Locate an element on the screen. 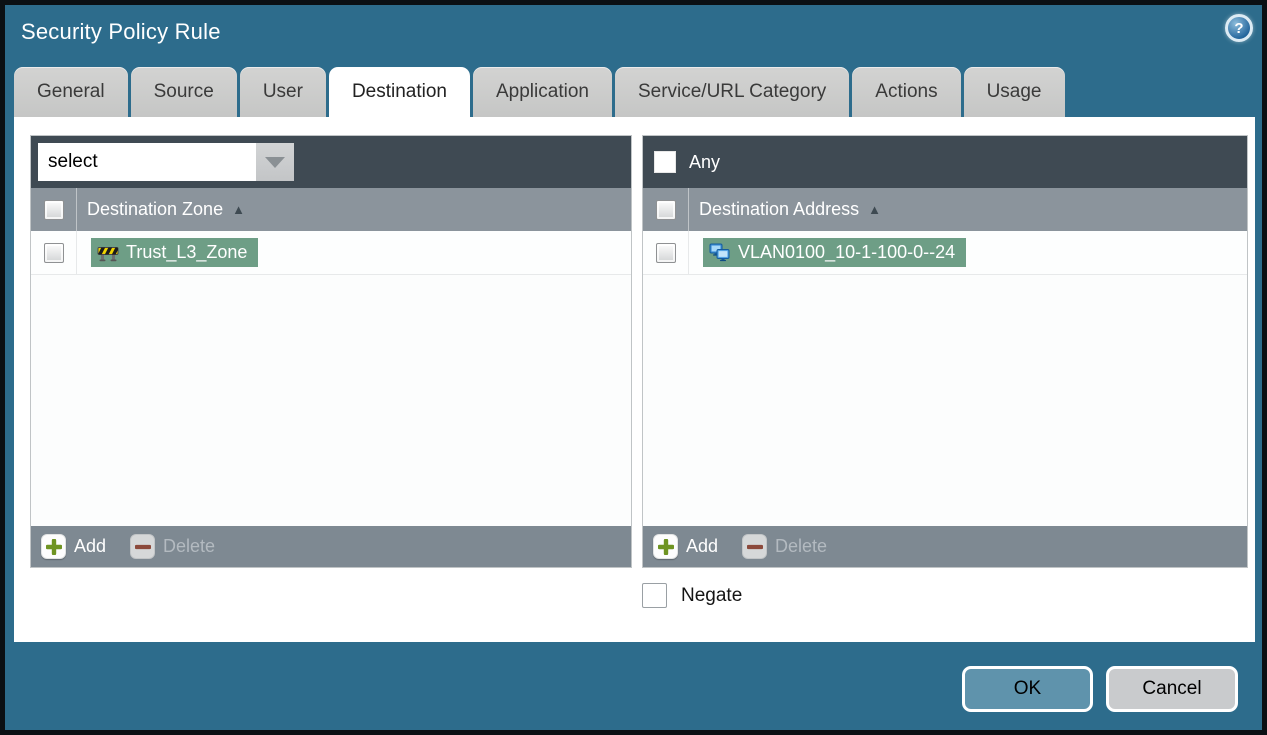 Image resolution: width=1267 pixels, height=735 pixels. address-column-label: Destination Address is located at coordinates (779, 209).